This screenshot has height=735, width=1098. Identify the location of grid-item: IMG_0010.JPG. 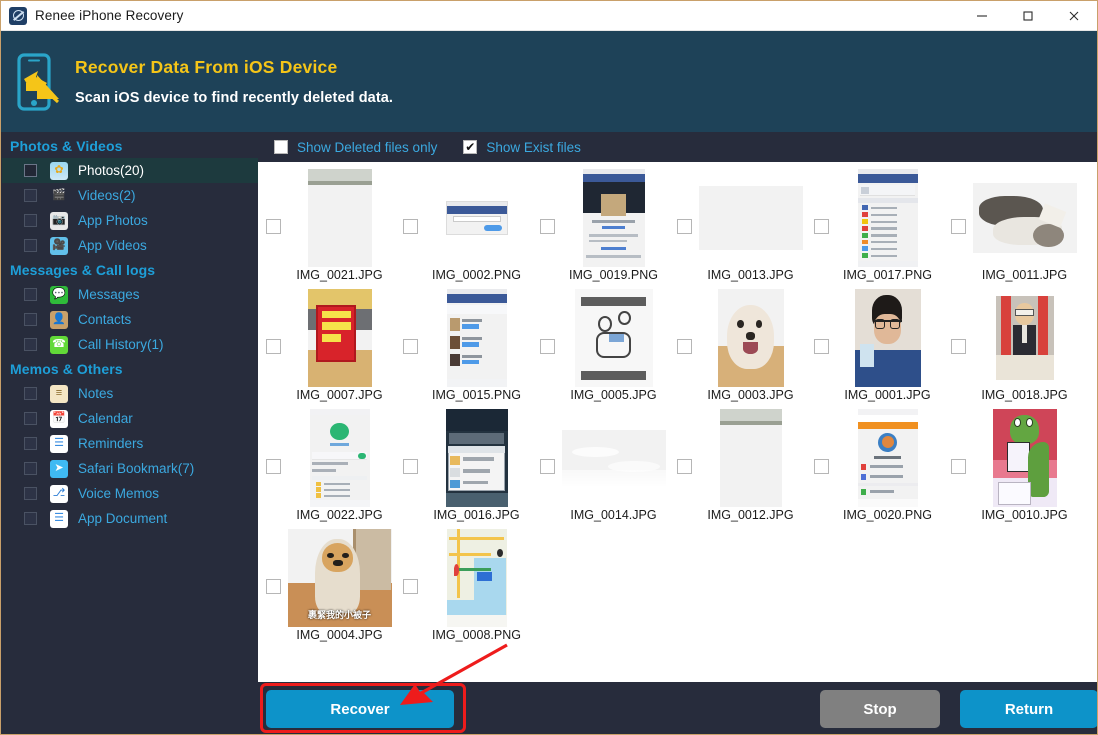
(1015, 468).